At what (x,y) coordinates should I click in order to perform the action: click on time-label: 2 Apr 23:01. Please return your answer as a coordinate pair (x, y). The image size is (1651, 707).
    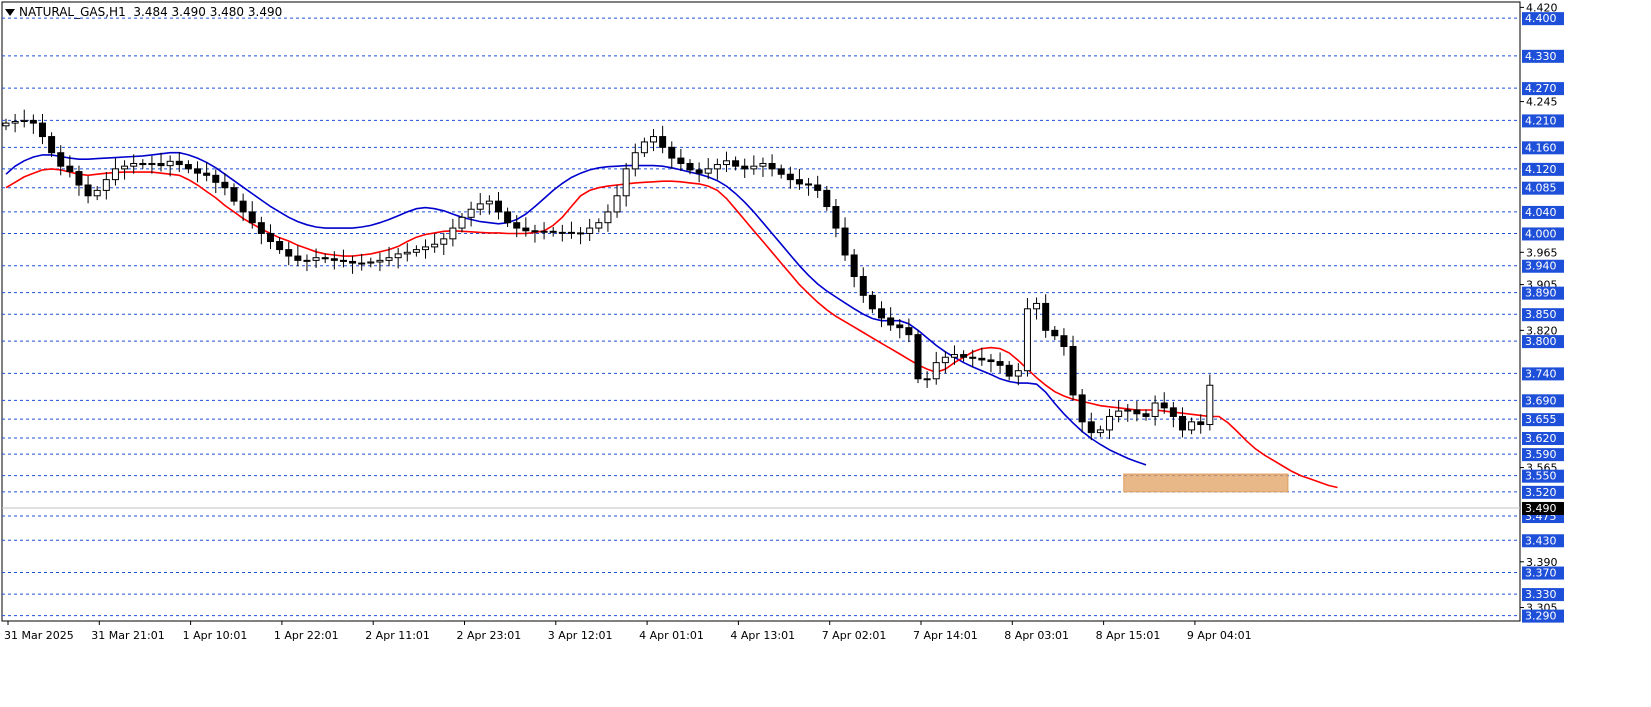
    Looking at the image, I should click on (489, 635).